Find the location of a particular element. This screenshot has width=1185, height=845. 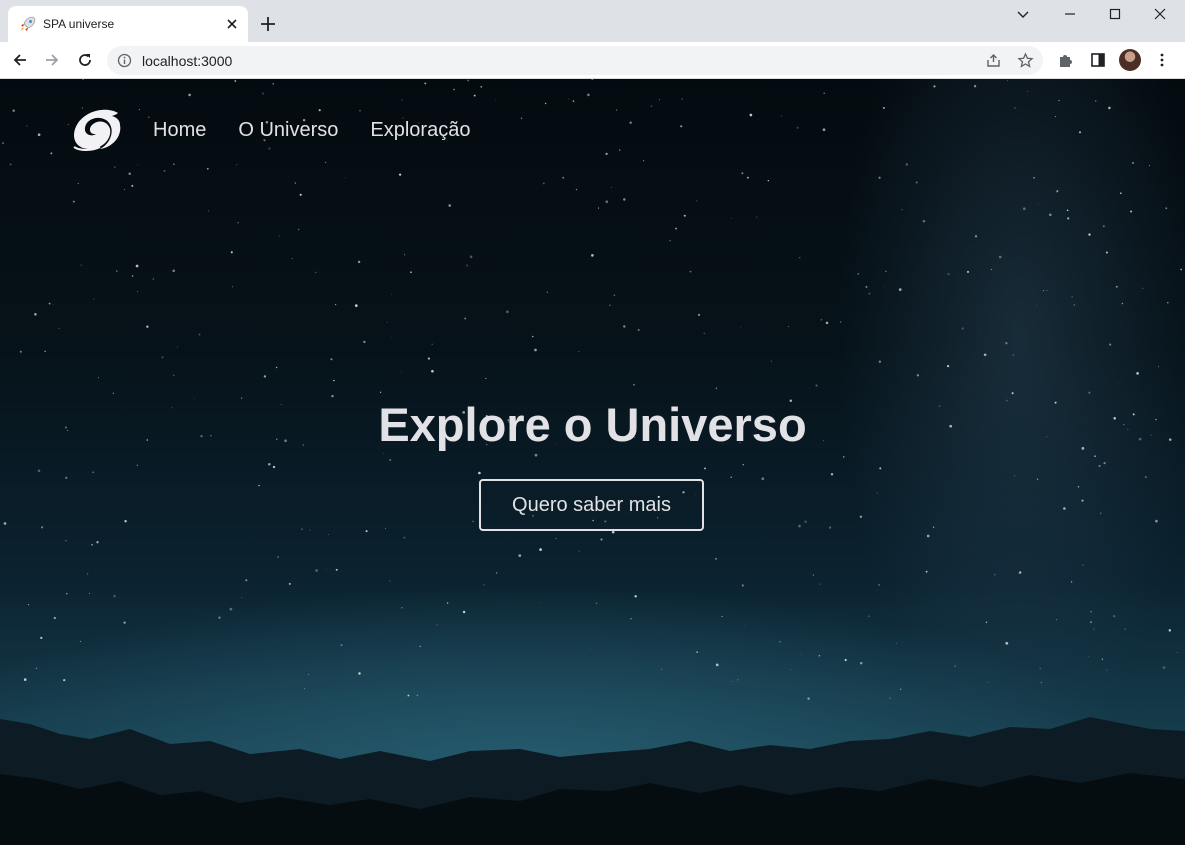

close-tab-icon is located at coordinates (232, 24).